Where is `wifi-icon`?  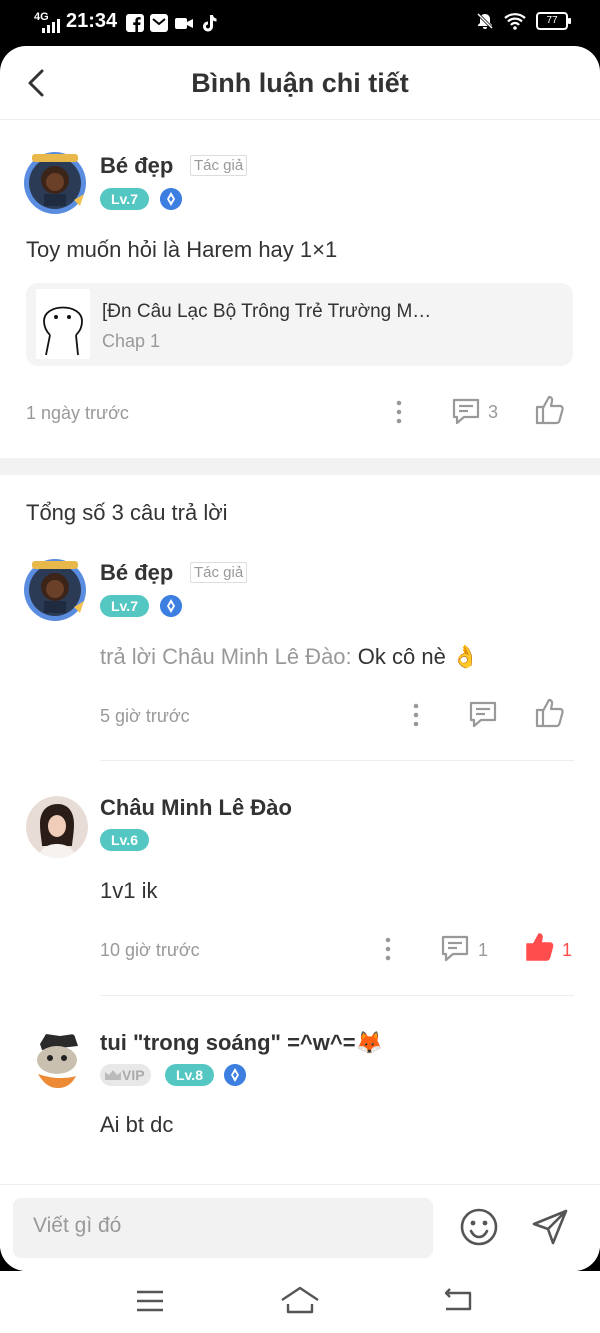 wifi-icon is located at coordinates (515, 21).